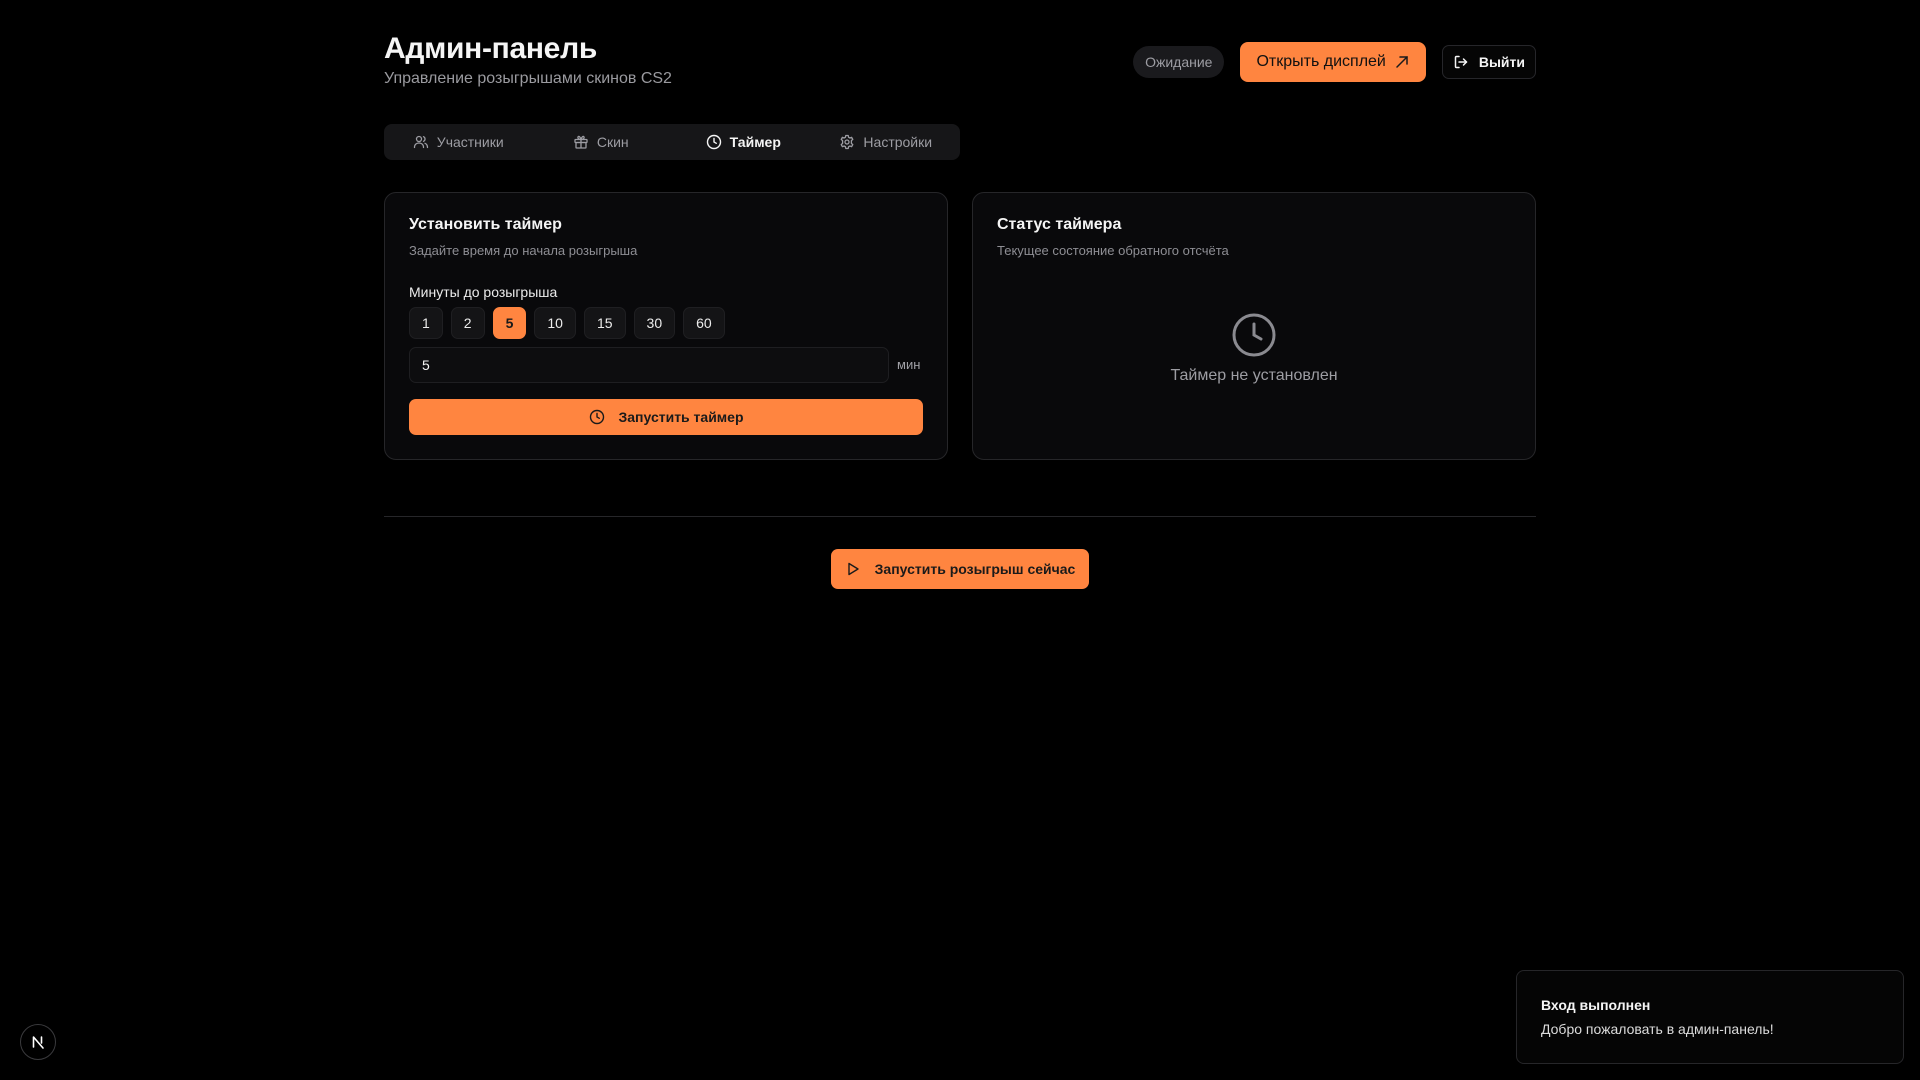 The image size is (1920, 1080). I want to click on tab-label: Участники, so click(470, 142).